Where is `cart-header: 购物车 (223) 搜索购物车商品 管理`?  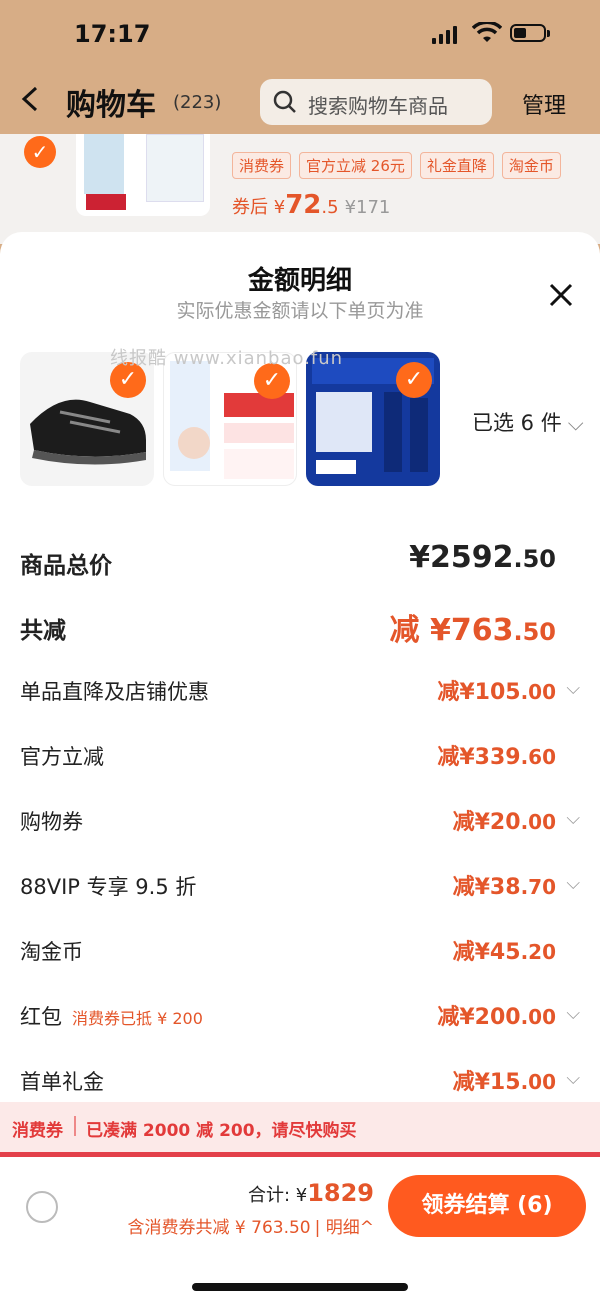
cart-header: 购物车 (223) 搜索购物车商品 管理 is located at coordinates (300, 102).